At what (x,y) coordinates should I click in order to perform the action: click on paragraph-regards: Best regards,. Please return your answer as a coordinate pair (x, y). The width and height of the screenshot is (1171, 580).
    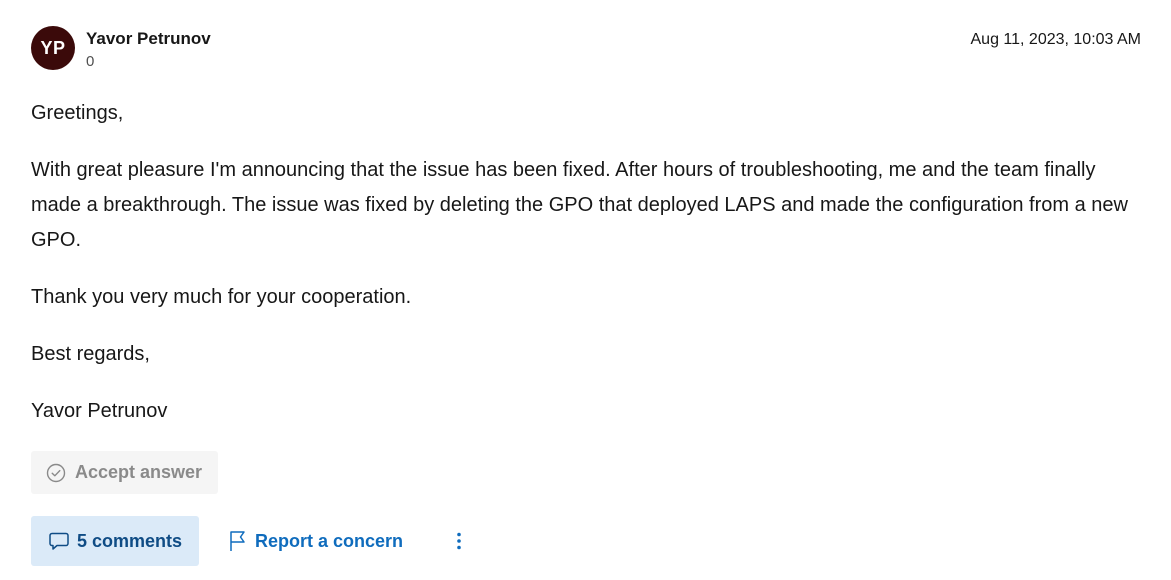
    Looking at the image, I should click on (90, 354).